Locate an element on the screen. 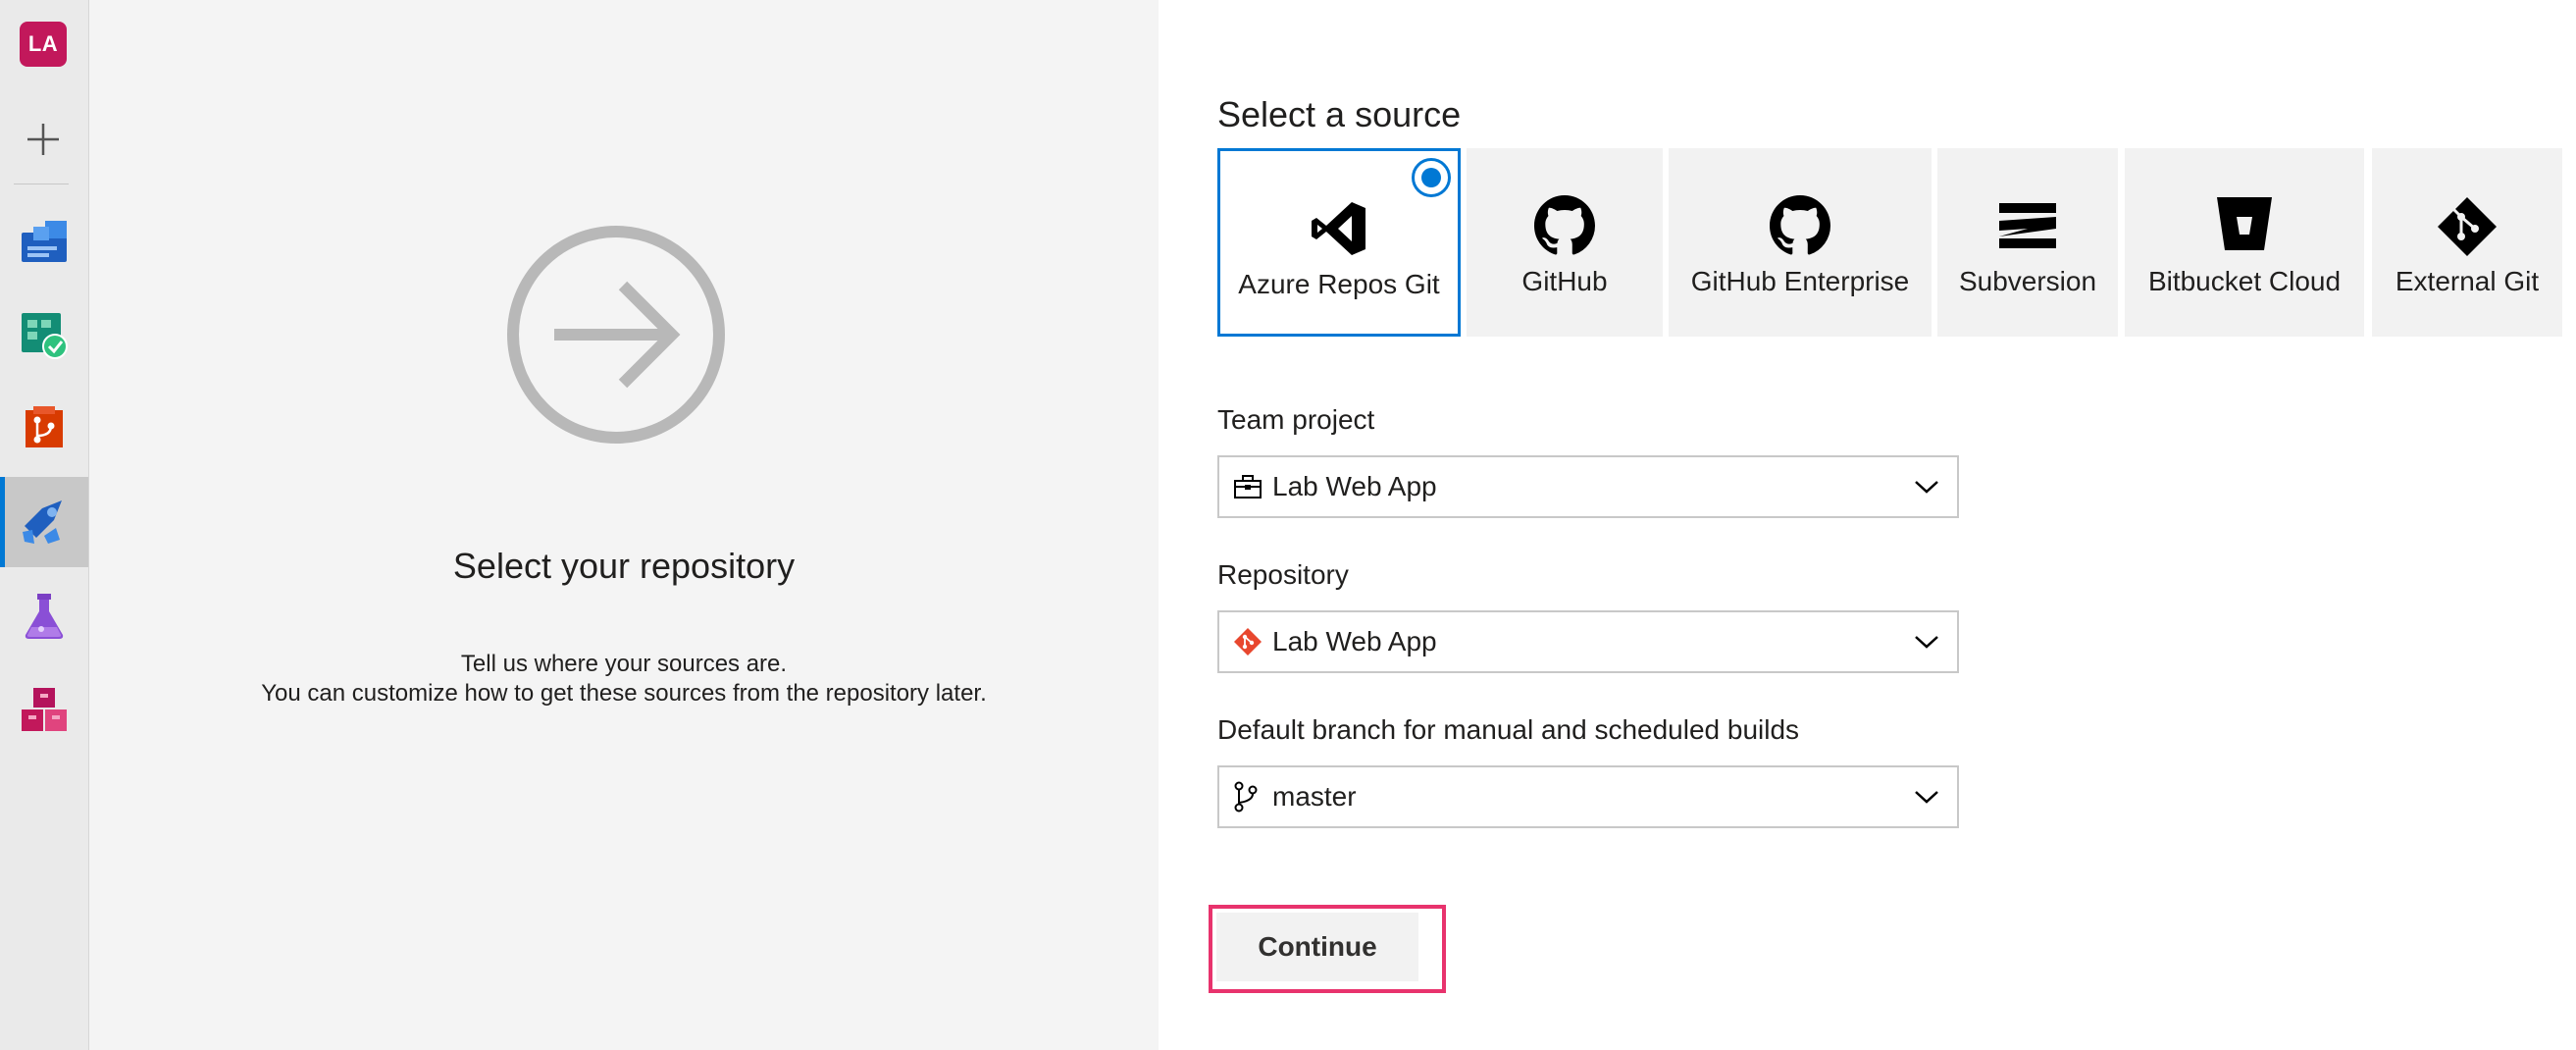 This screenshot has height=1050, width=2576. source-subversion: Subversion is located at coordinates (2027, 242).